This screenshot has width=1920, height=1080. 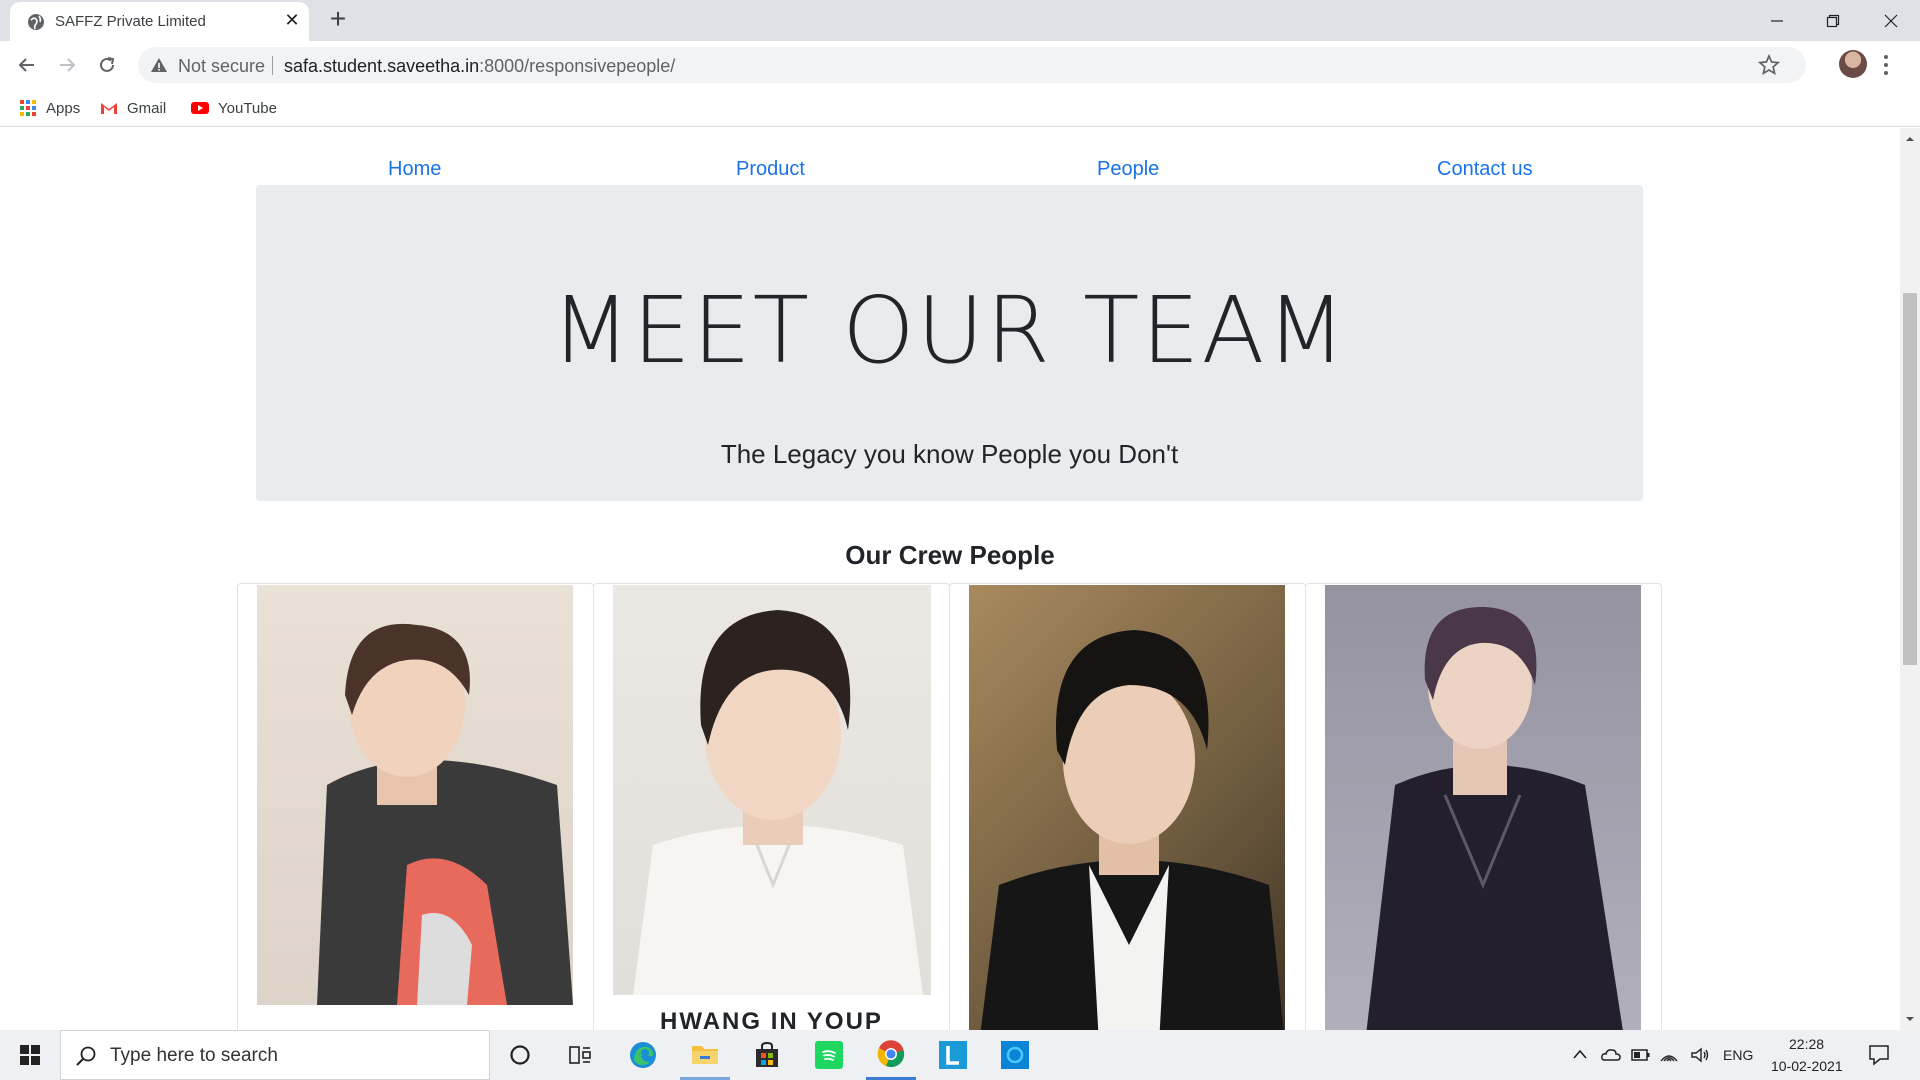 I want to click on back-arrow-icon, so click(x=26, y=65).